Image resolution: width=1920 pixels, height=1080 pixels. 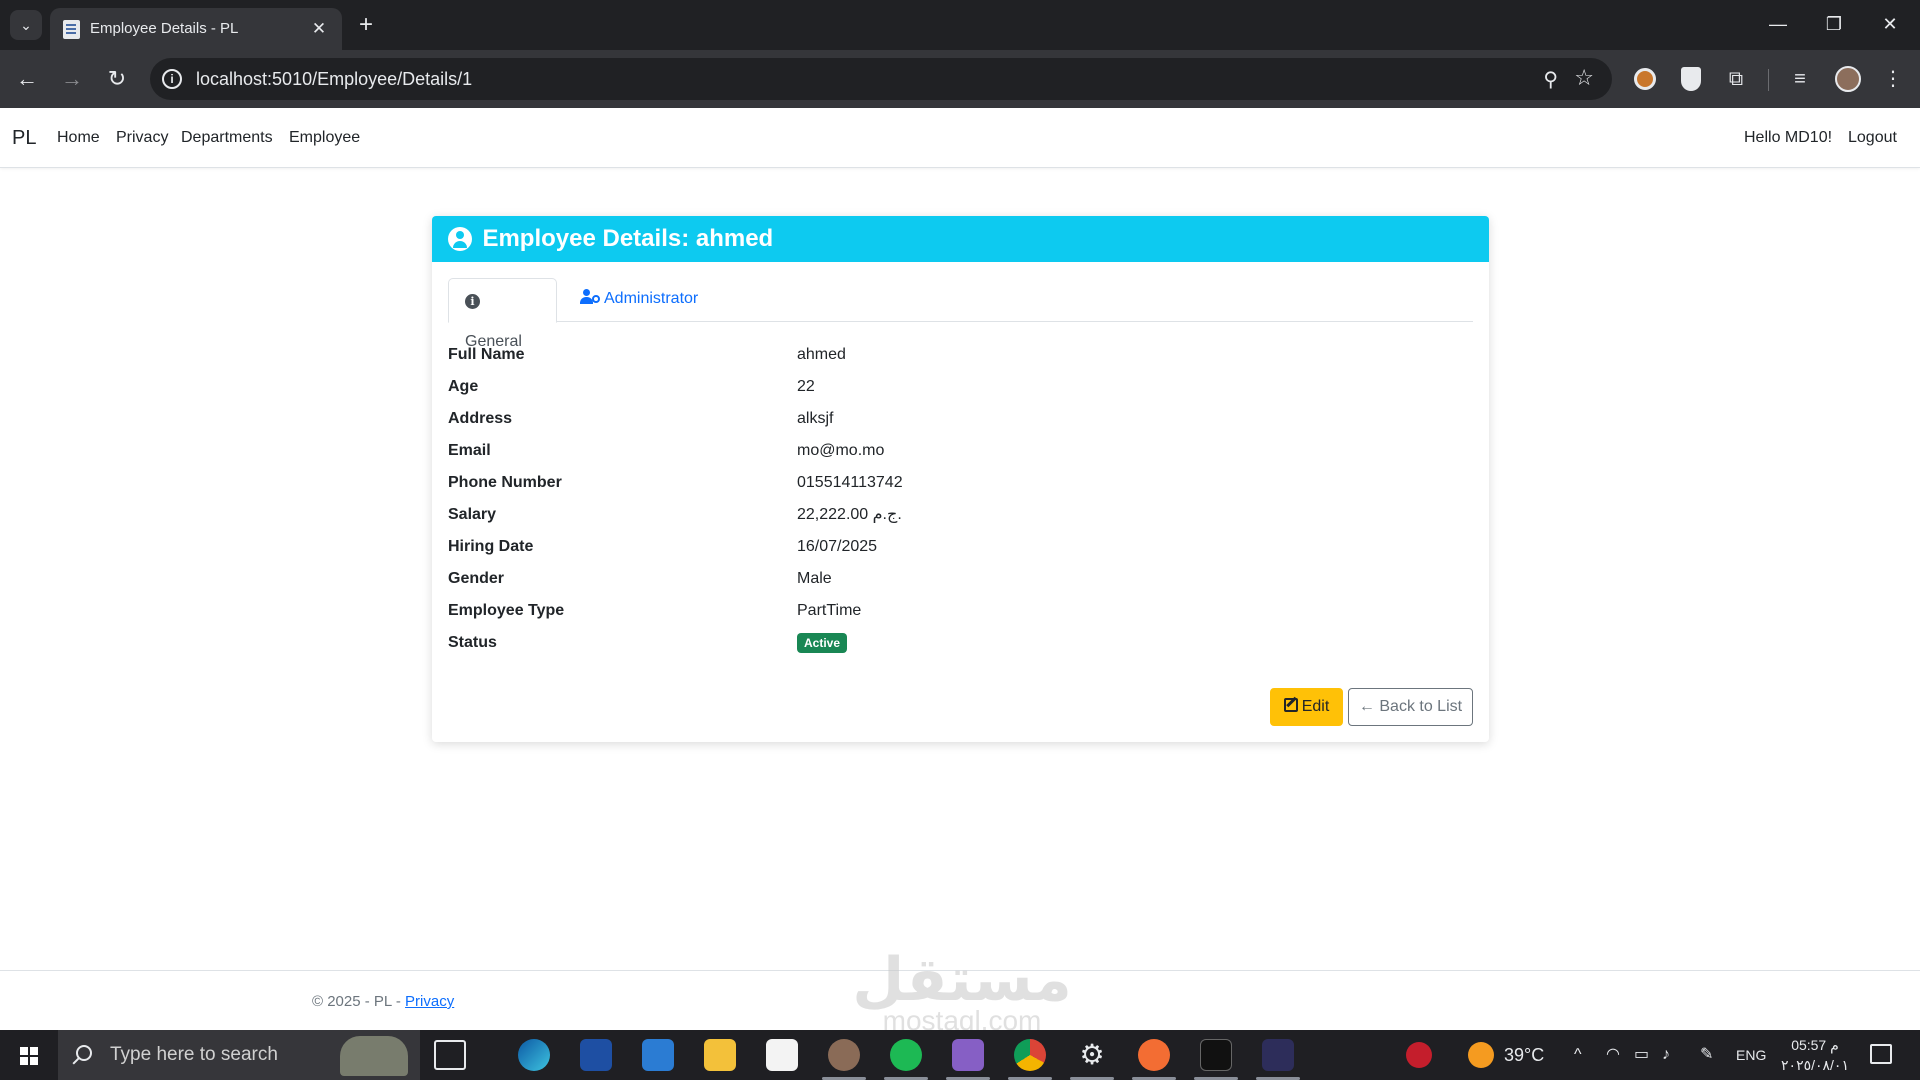 What do you see at coordinates (906, 1055) in the screenshot?
I see `spotify-icon` at bounding box center [906, 1055].